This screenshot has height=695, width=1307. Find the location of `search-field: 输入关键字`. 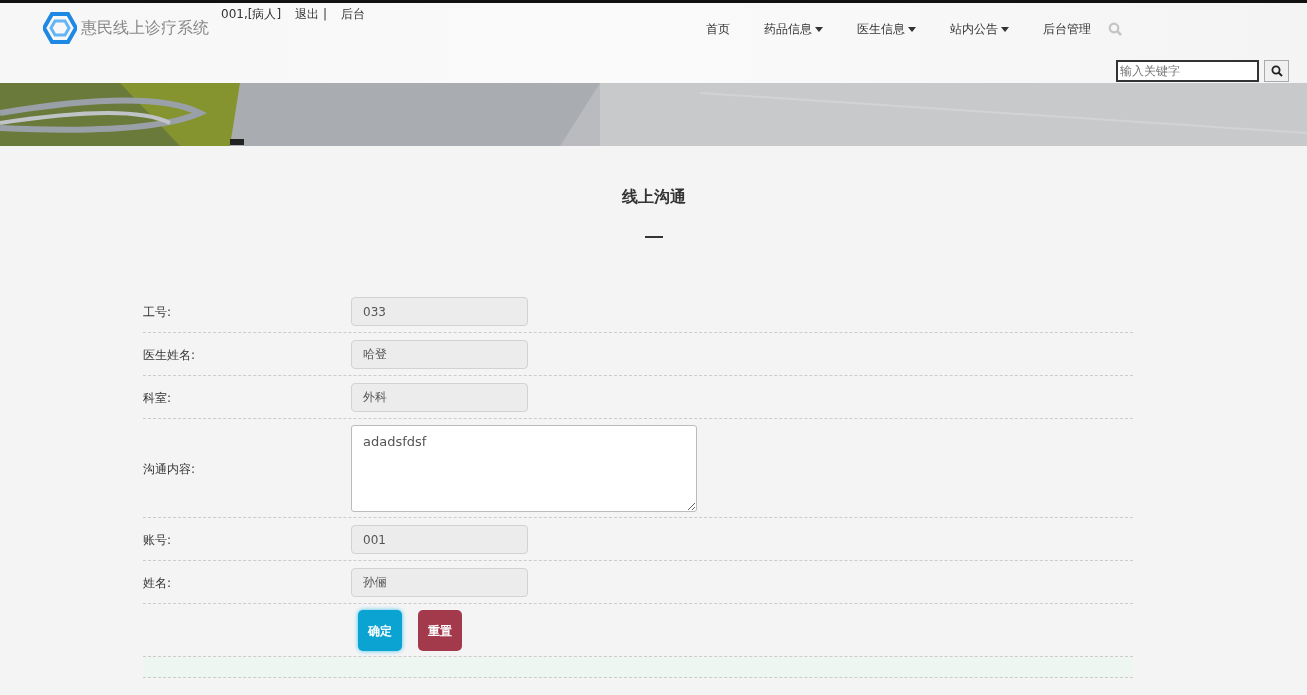

search-field: 输入关键字 is located at coordinates (1187, 71).